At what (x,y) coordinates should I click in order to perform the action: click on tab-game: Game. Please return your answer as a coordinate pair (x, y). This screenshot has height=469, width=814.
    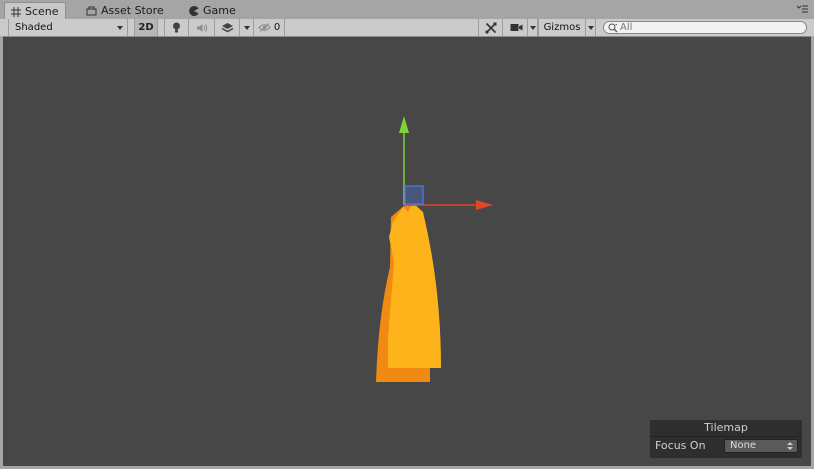
    Looking at the image, I should click on (212, 10).